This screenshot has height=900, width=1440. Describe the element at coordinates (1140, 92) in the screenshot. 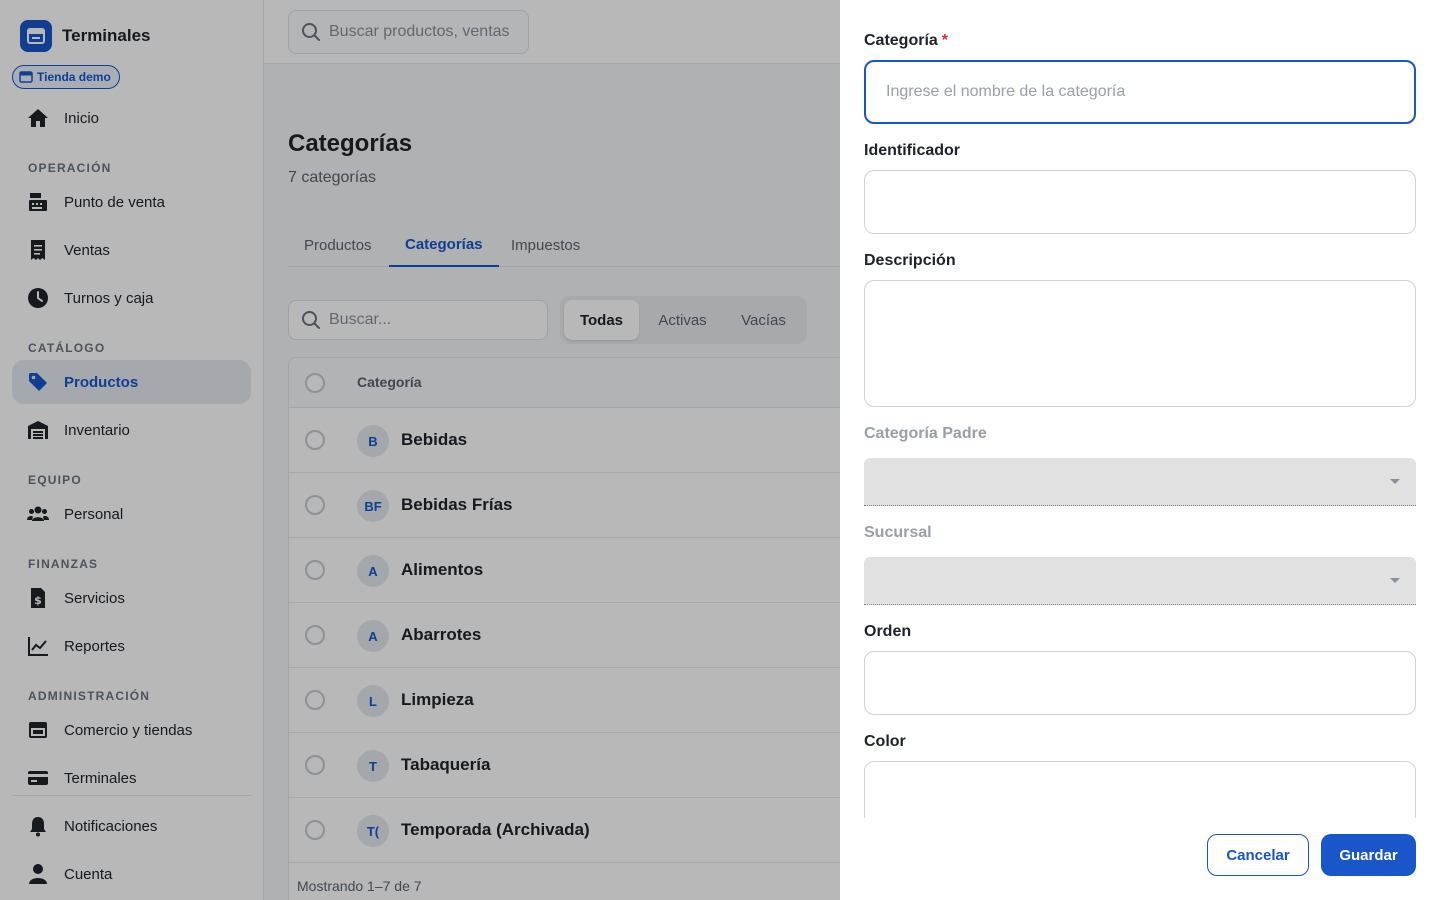

I see `category-name-input: Ingrese el nombre de la categoría` at that location.